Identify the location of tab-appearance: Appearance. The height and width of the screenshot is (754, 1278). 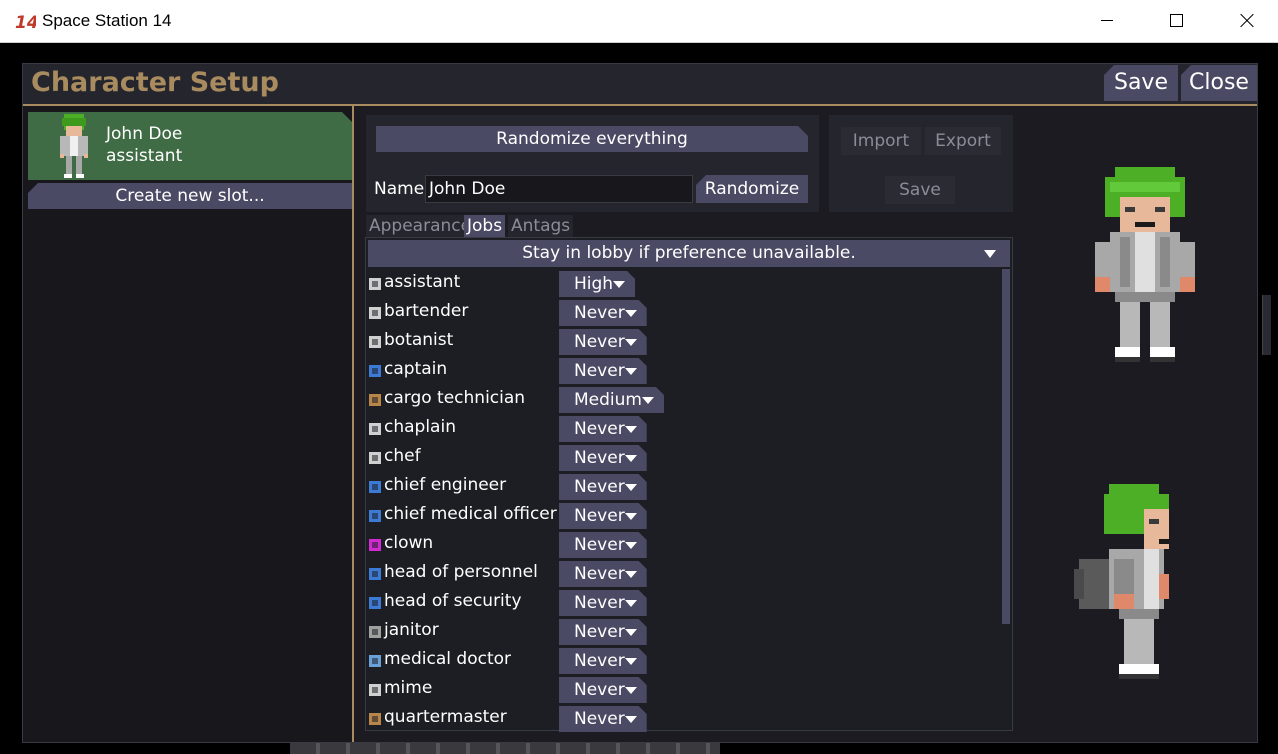
(420, 226).